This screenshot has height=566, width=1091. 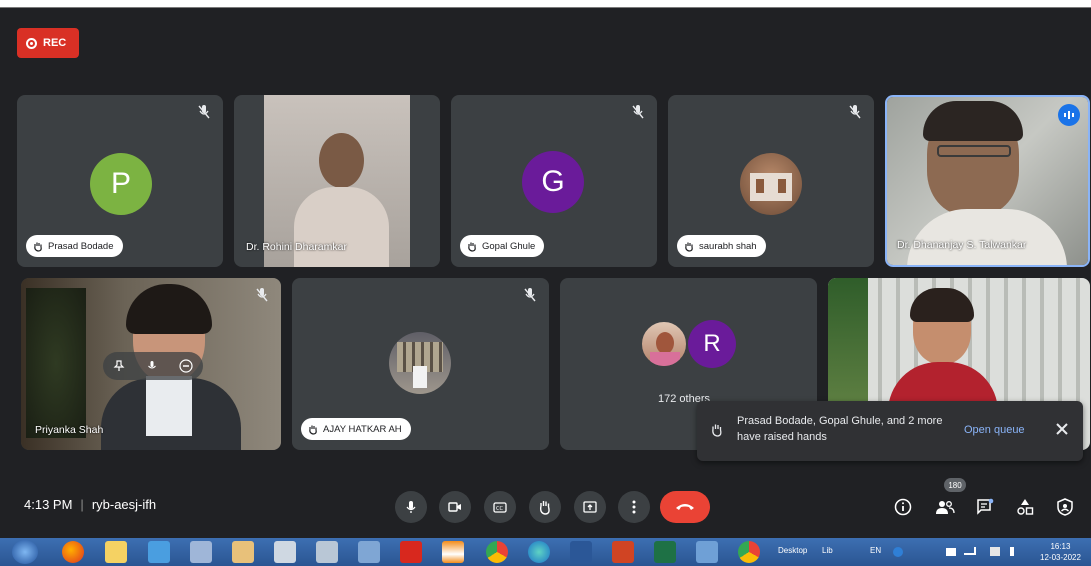 What do you see at coordinates (90, 504) in the screenshot?
I see `meeting-info: 4:13 PM | ryb-aesj-ifh` at bounding box center [90, 504].